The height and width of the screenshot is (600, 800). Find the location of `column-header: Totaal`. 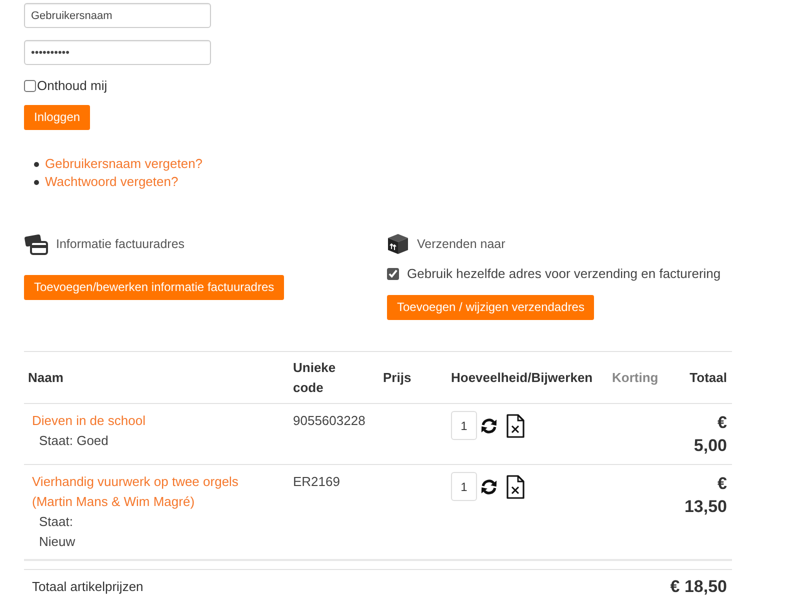

column-header: Totaal is located at coordinates (708, 377).